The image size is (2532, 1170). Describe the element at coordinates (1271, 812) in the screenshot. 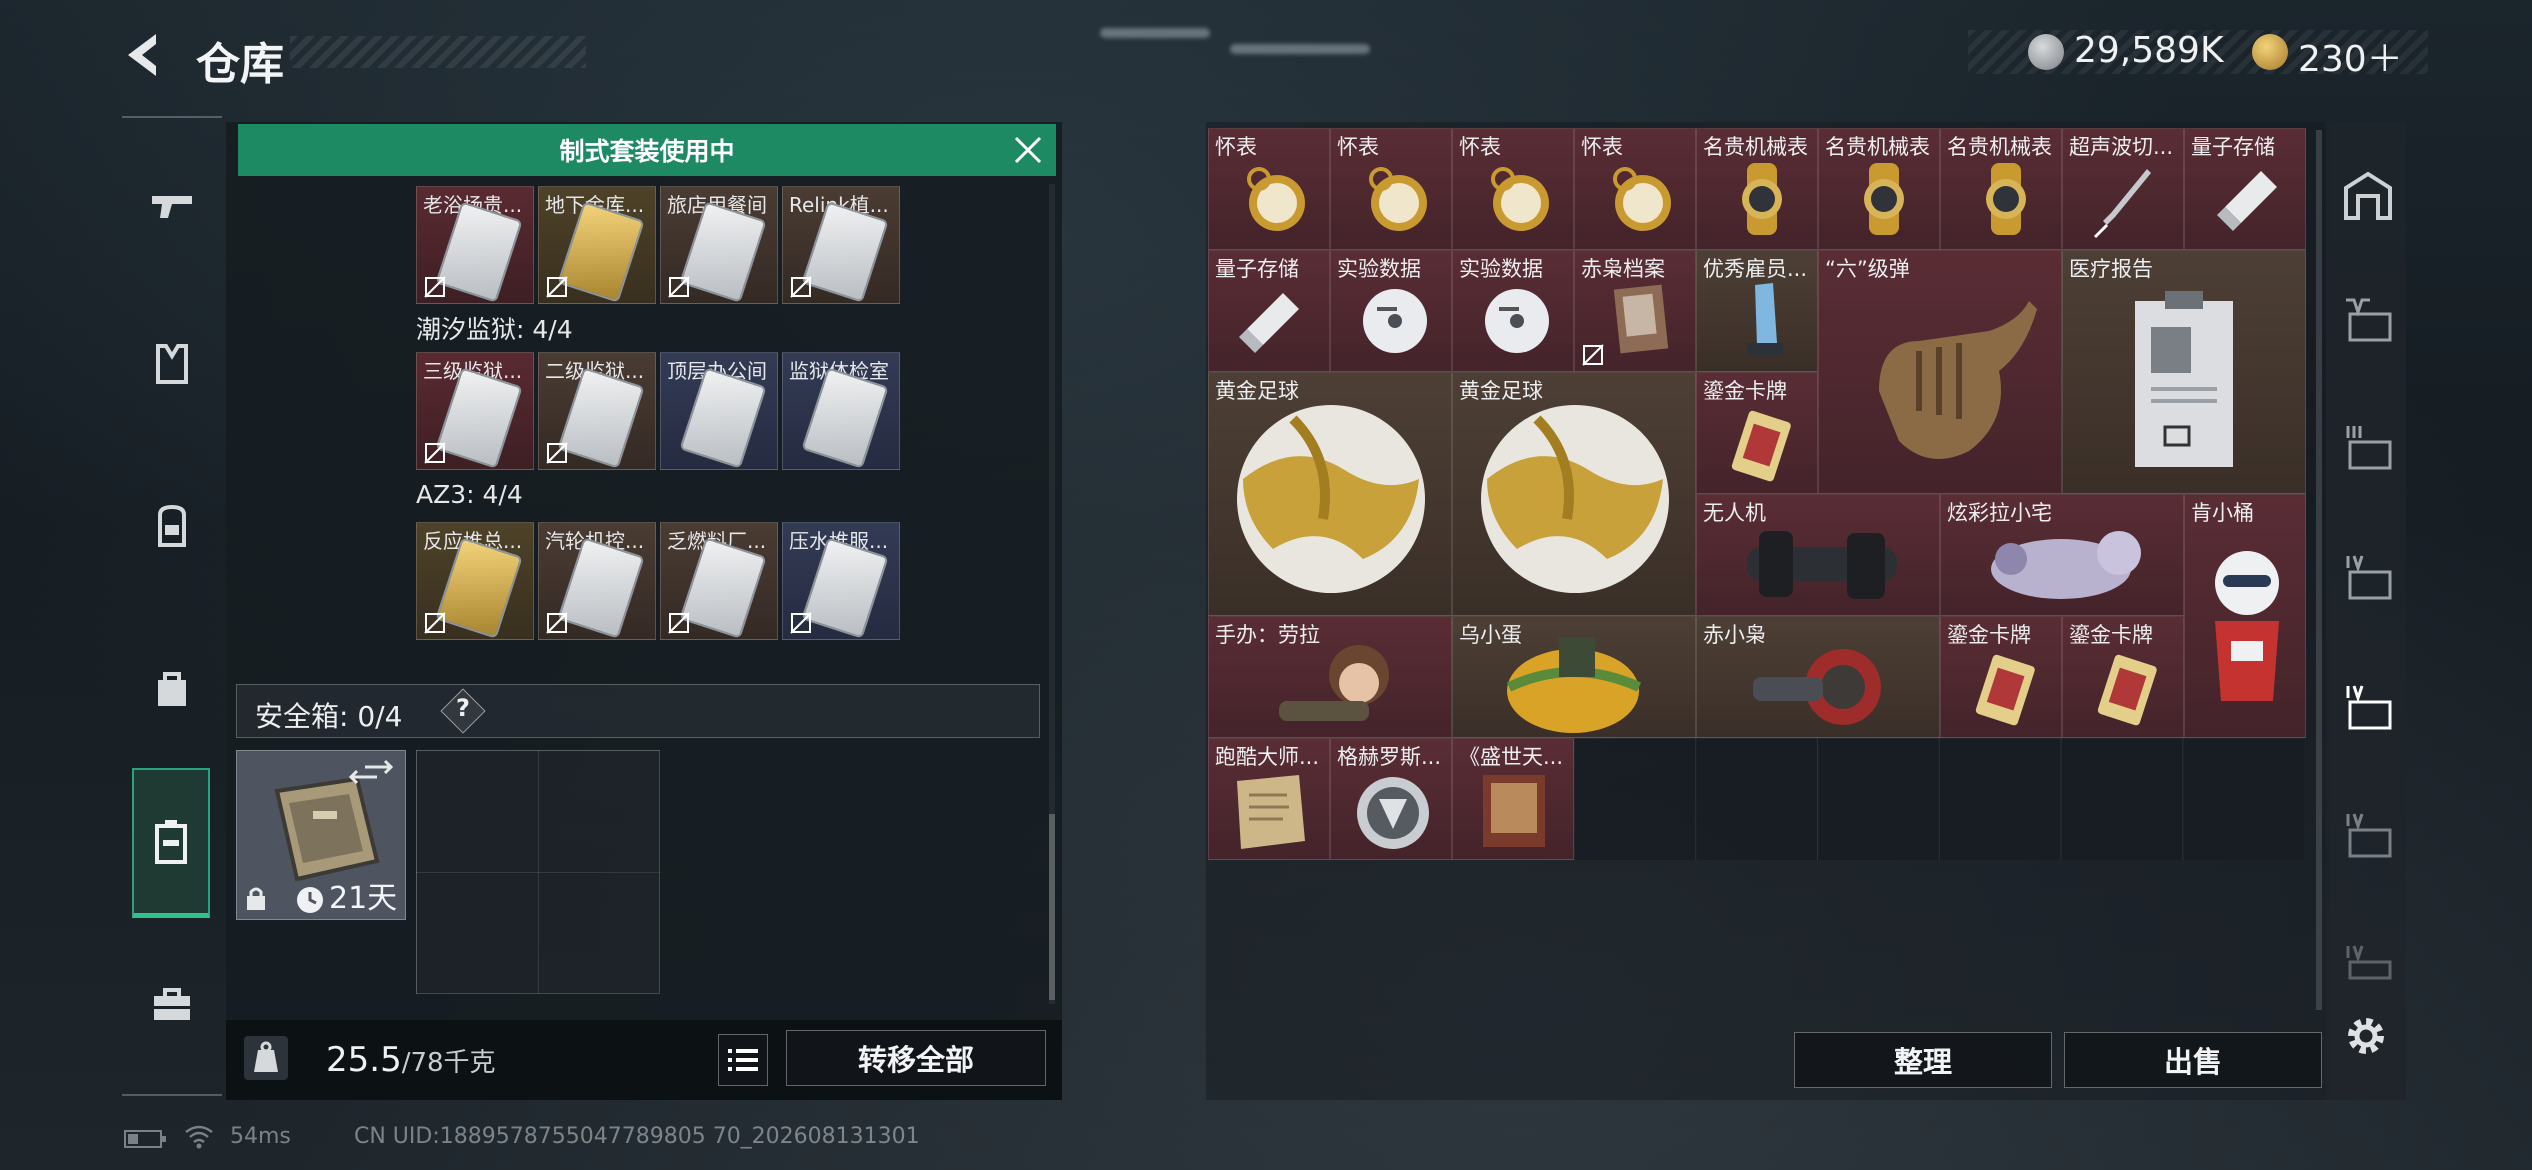

I see `old-paper-icon` at that location.